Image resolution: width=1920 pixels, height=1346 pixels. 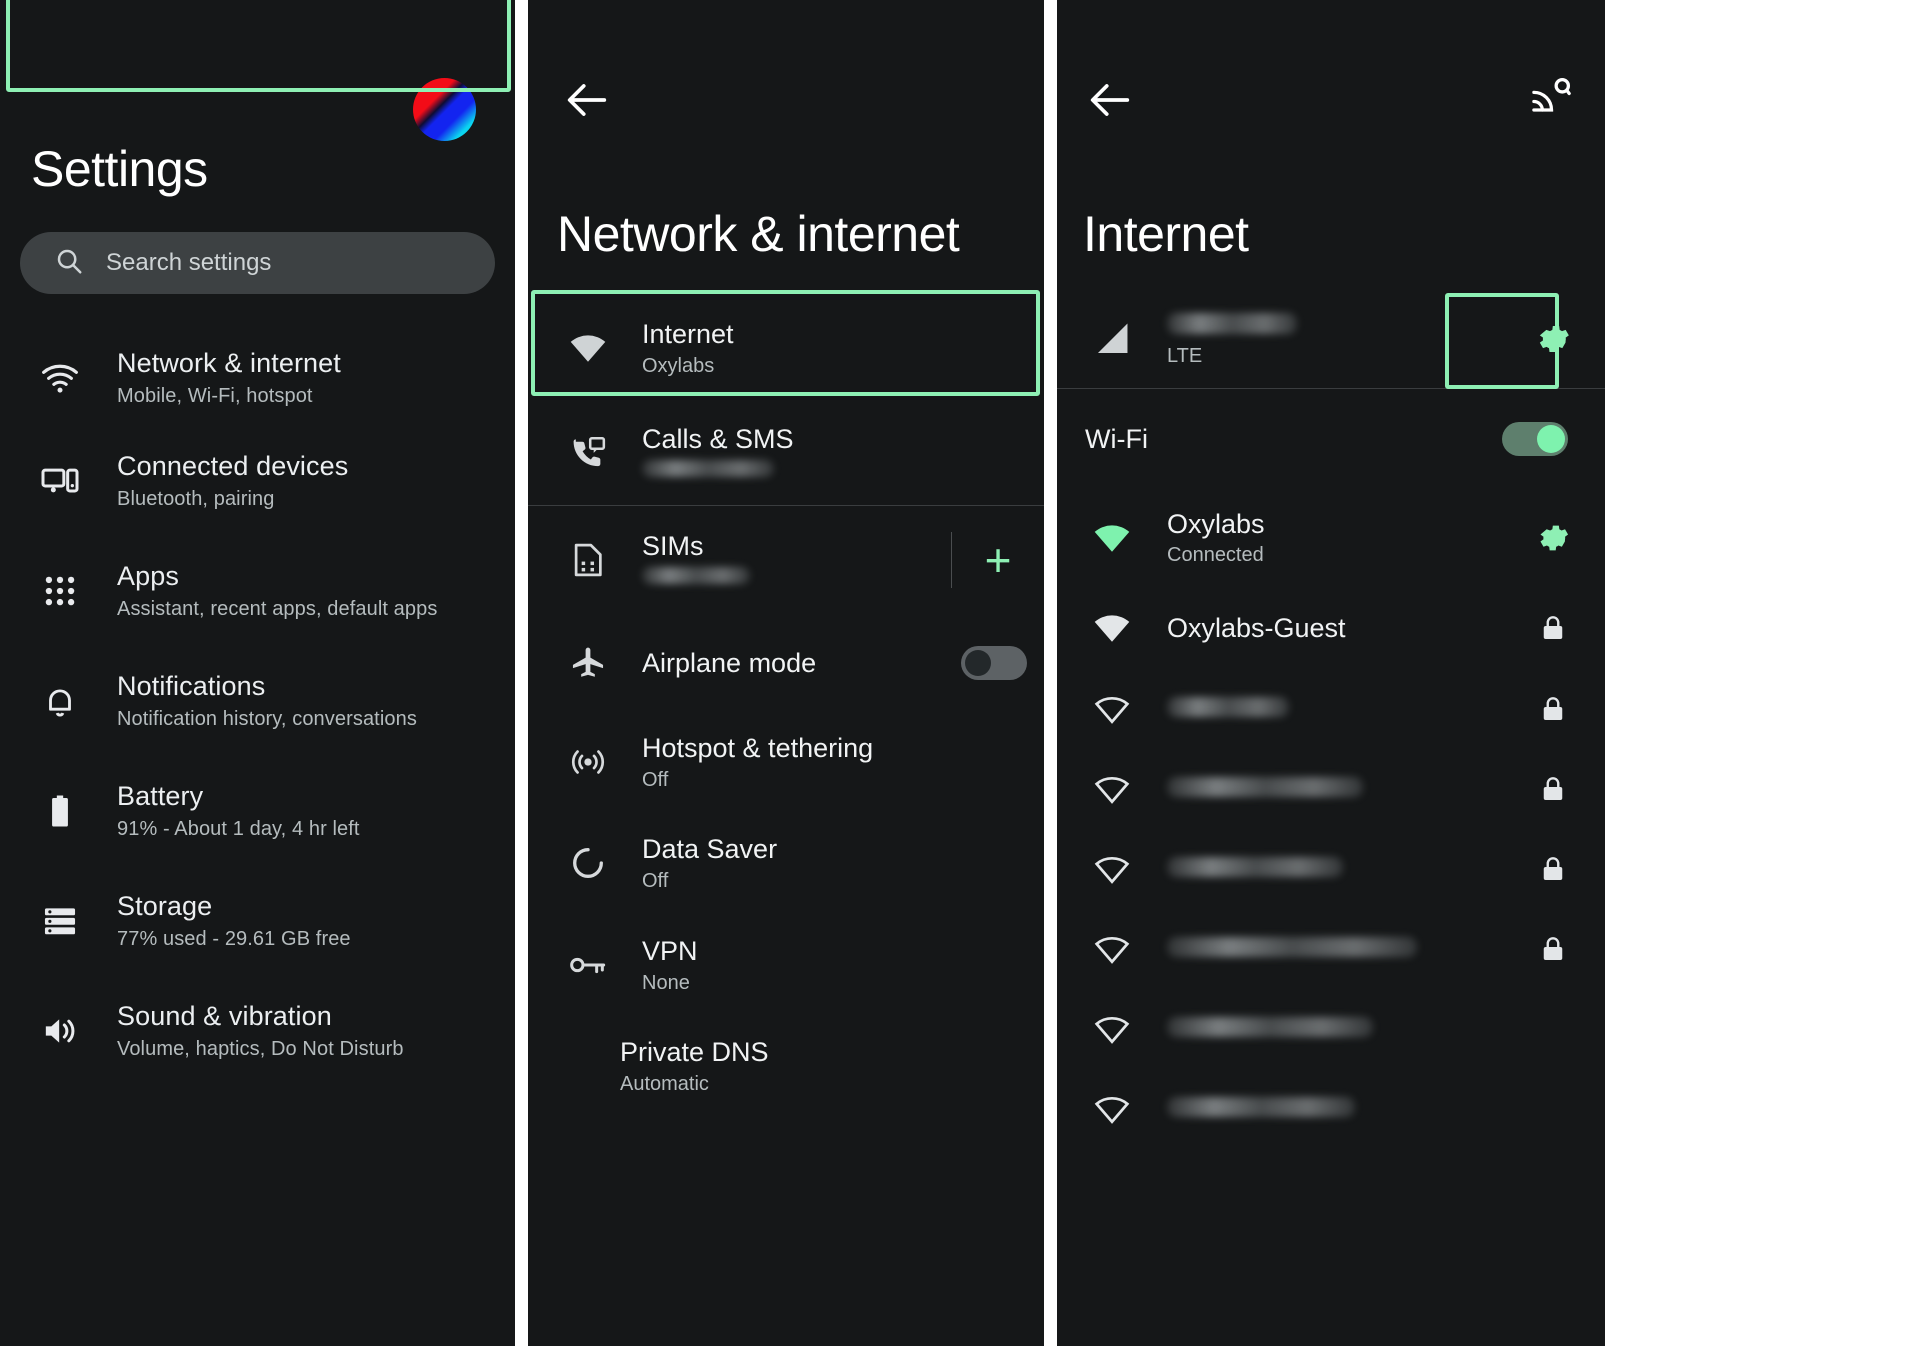 I want to click on sidebar-item-battery: Battery 91% - About 1 day, 4 hr left, so click(x=257, y=811).